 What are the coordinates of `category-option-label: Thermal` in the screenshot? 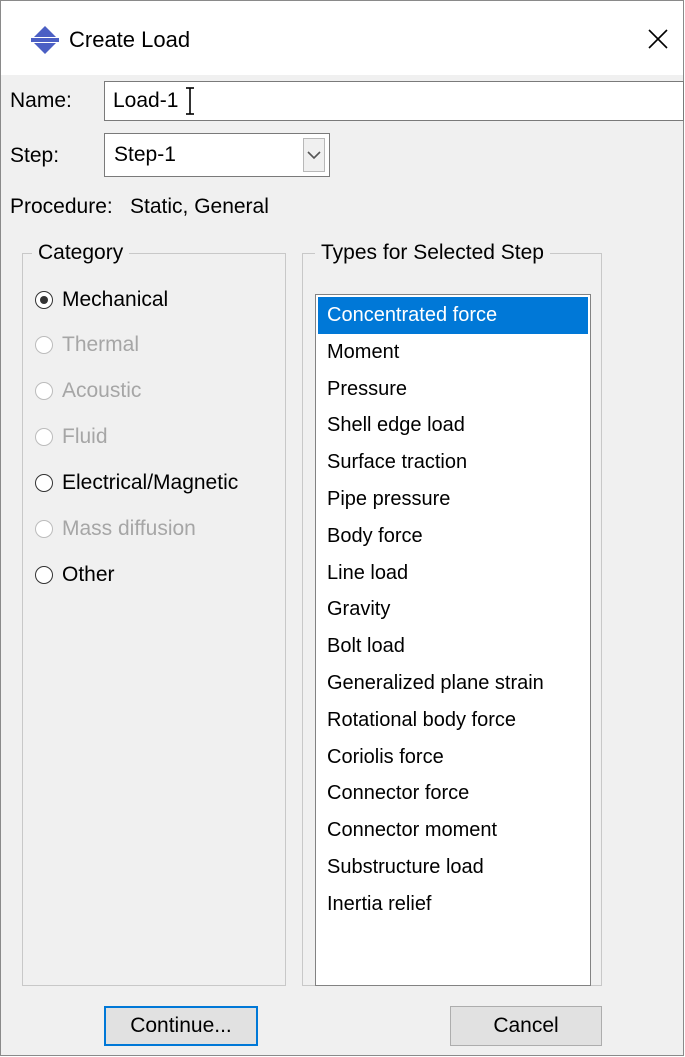 It's located at (101, 344).